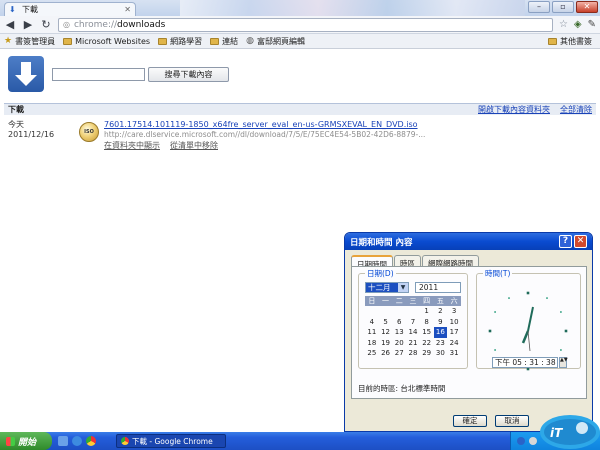  I want to click on bookmark-folder-learning: 網路學習, so click(180, 41).